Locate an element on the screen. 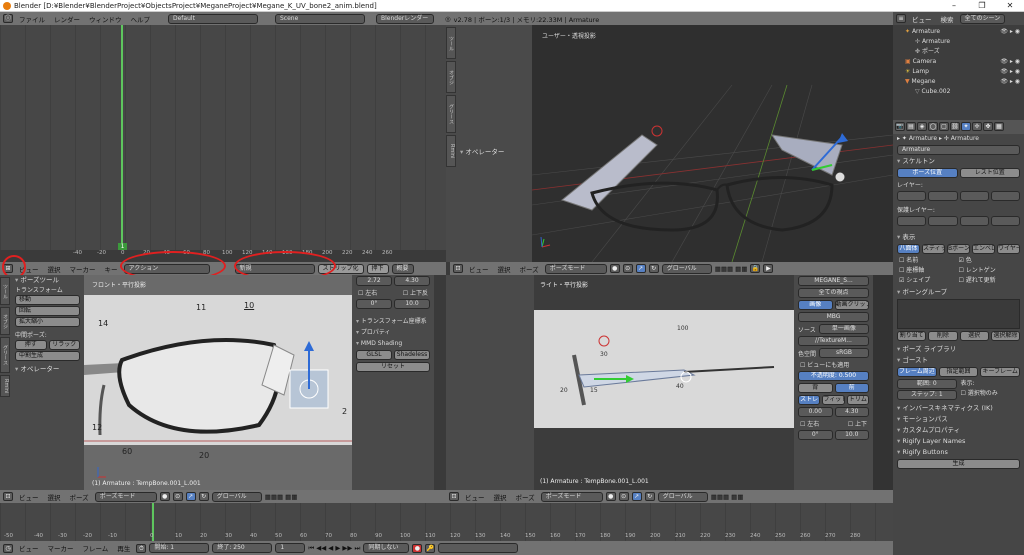  tab-object: オブジ is located at coordinates (451, 77).